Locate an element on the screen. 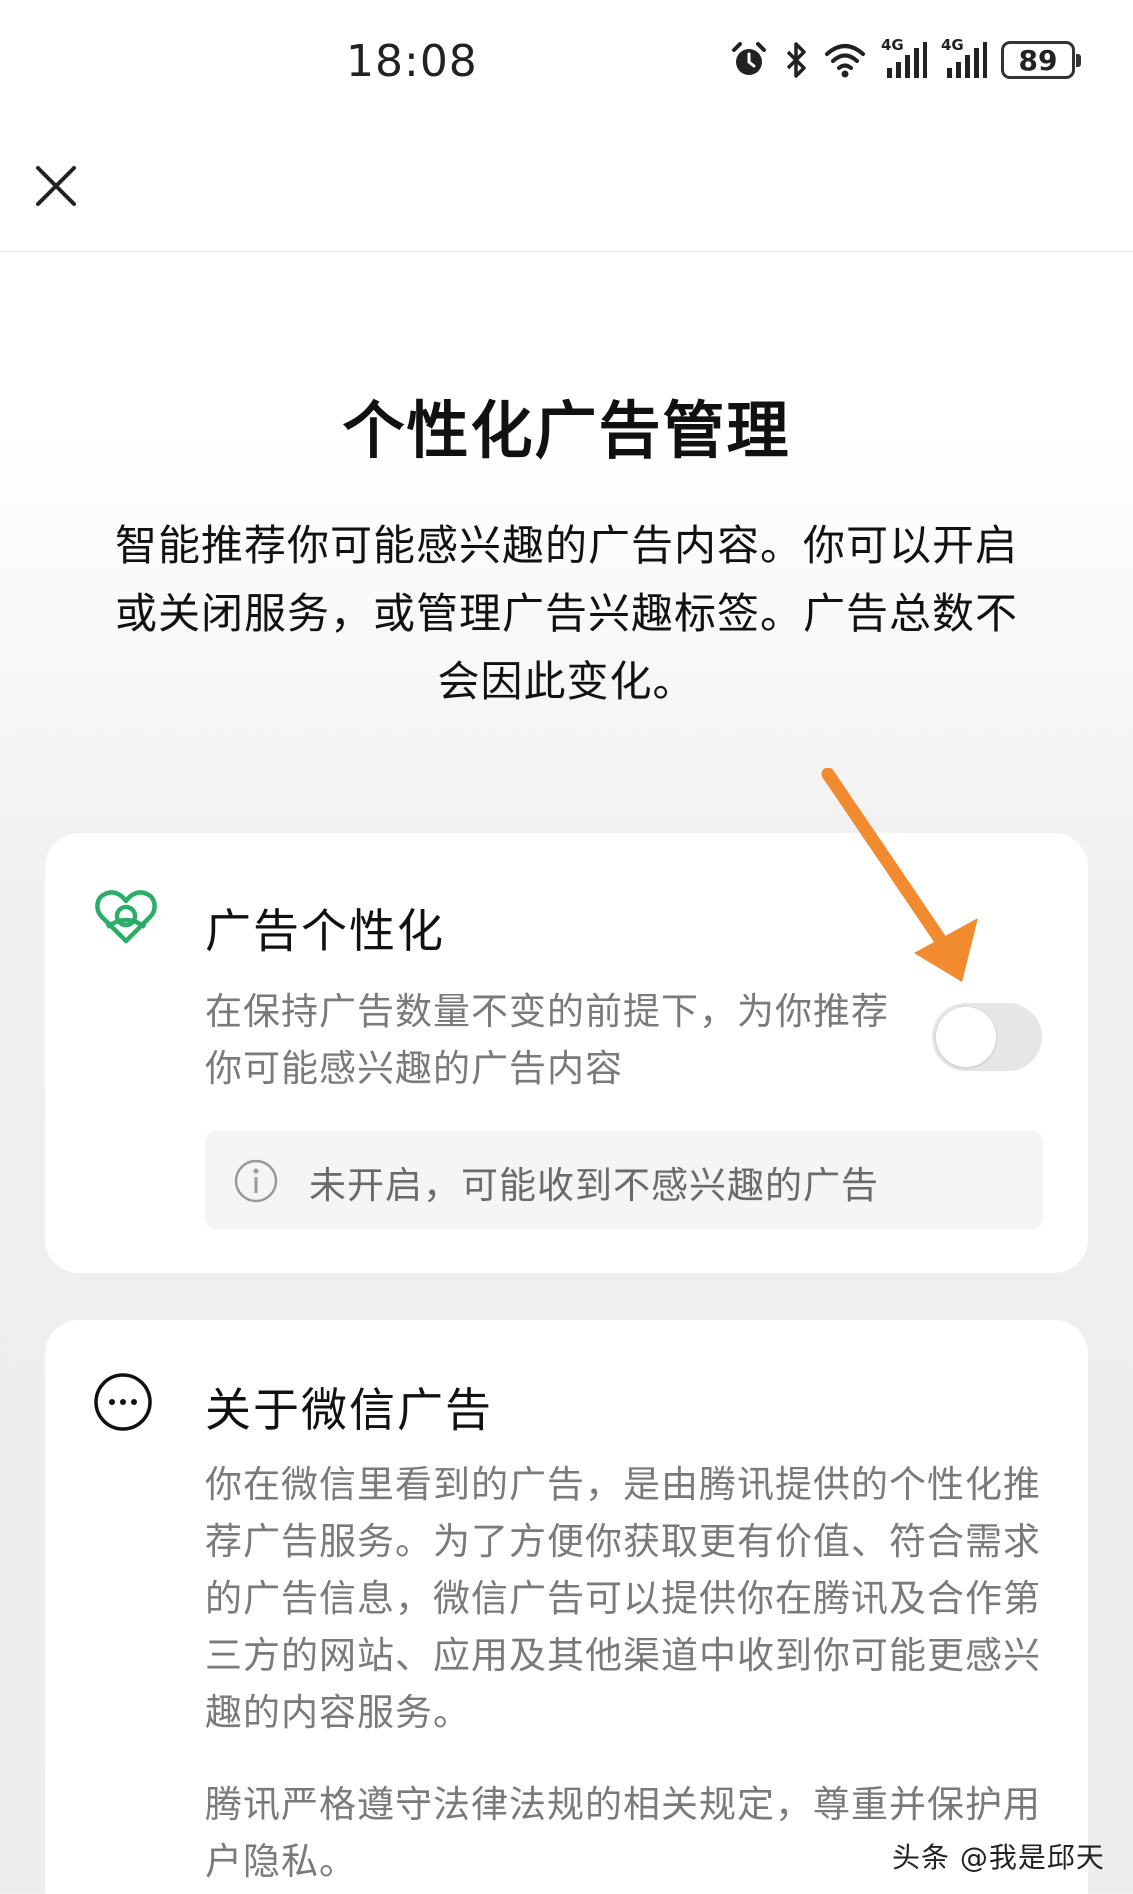  status-notice-text: 未开启，可能收到不感兴趣的广告 is located at coordinates (594, 1185).